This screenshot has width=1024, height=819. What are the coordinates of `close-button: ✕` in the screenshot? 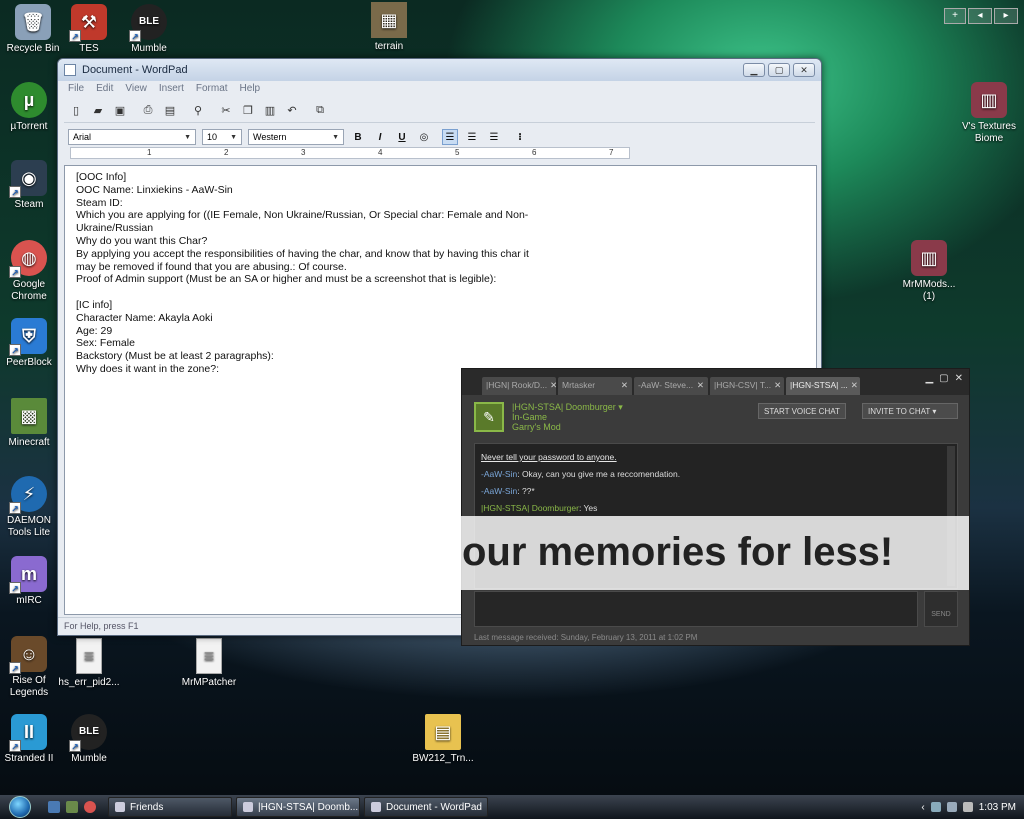 It's located at (804, 70).